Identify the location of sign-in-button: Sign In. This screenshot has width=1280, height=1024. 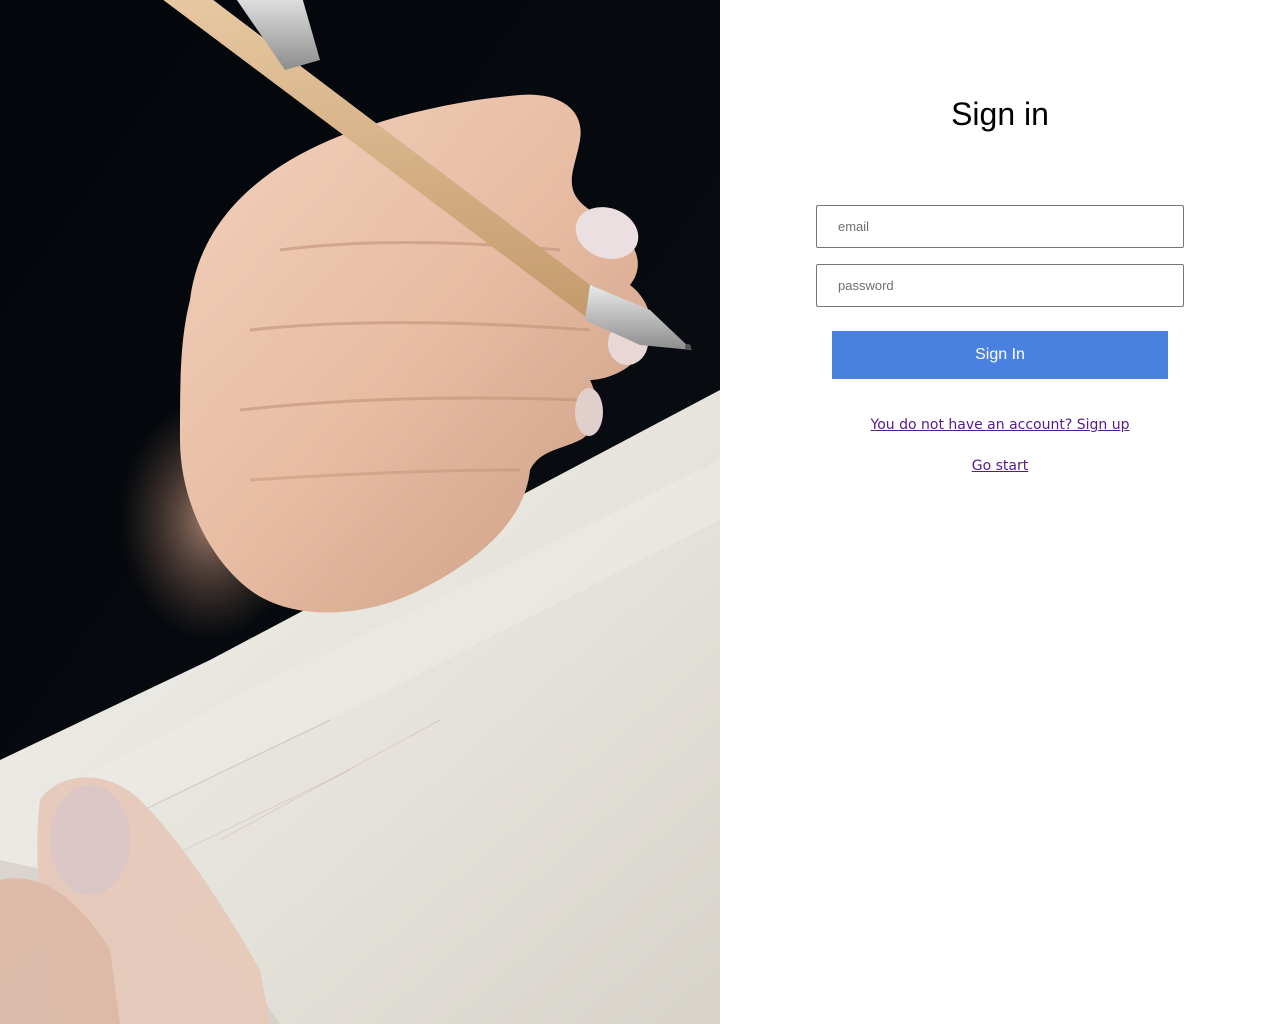
(1000, 355).